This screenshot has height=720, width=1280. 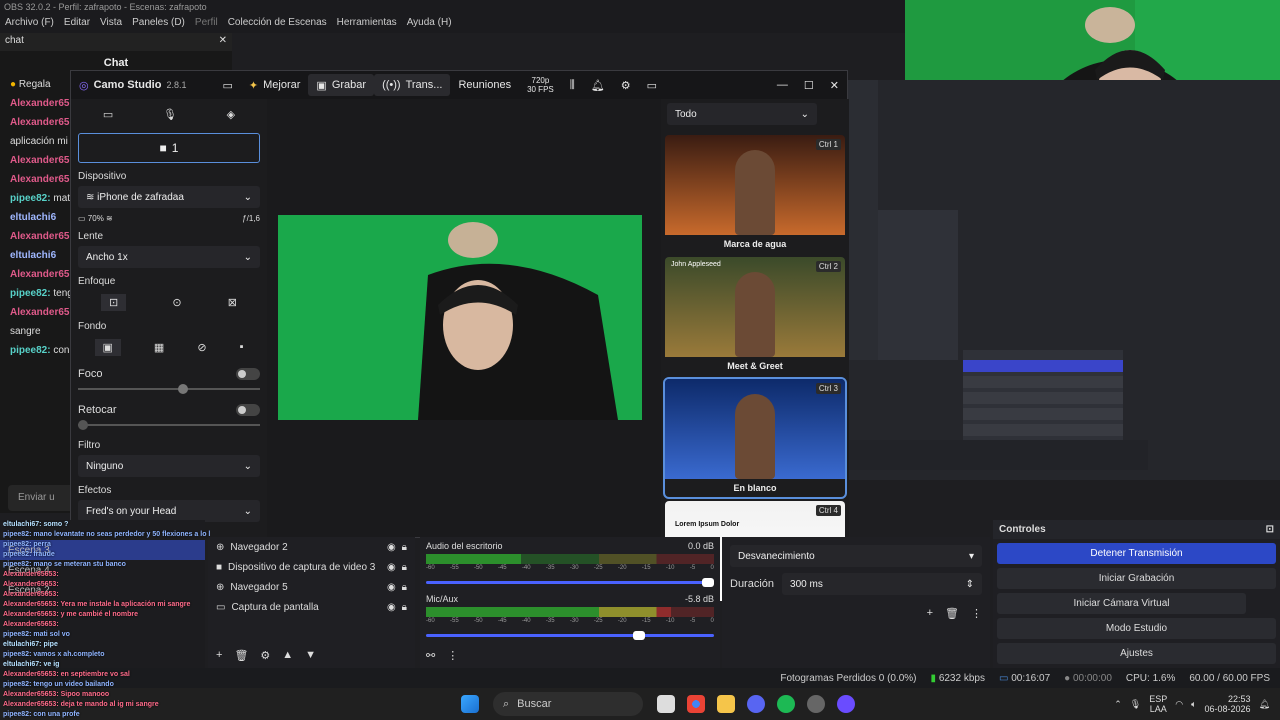 What do you see at coordinates (311, 587) in the screenshot?
I see `source-item: ⊕ Navegador 5 ◉ 🔒︎` at bounding box center [311, 587].